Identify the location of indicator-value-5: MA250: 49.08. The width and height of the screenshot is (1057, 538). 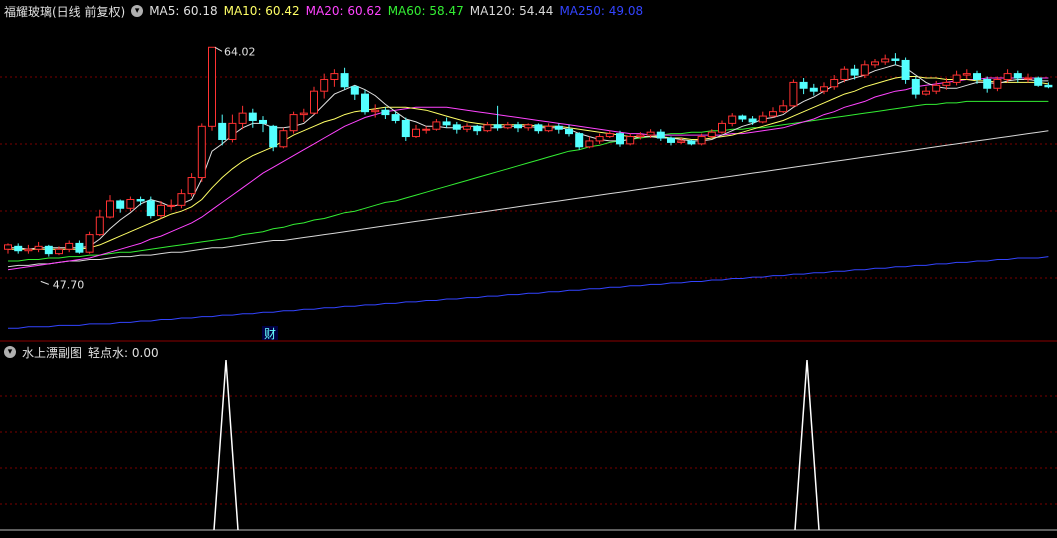
(601, 11).